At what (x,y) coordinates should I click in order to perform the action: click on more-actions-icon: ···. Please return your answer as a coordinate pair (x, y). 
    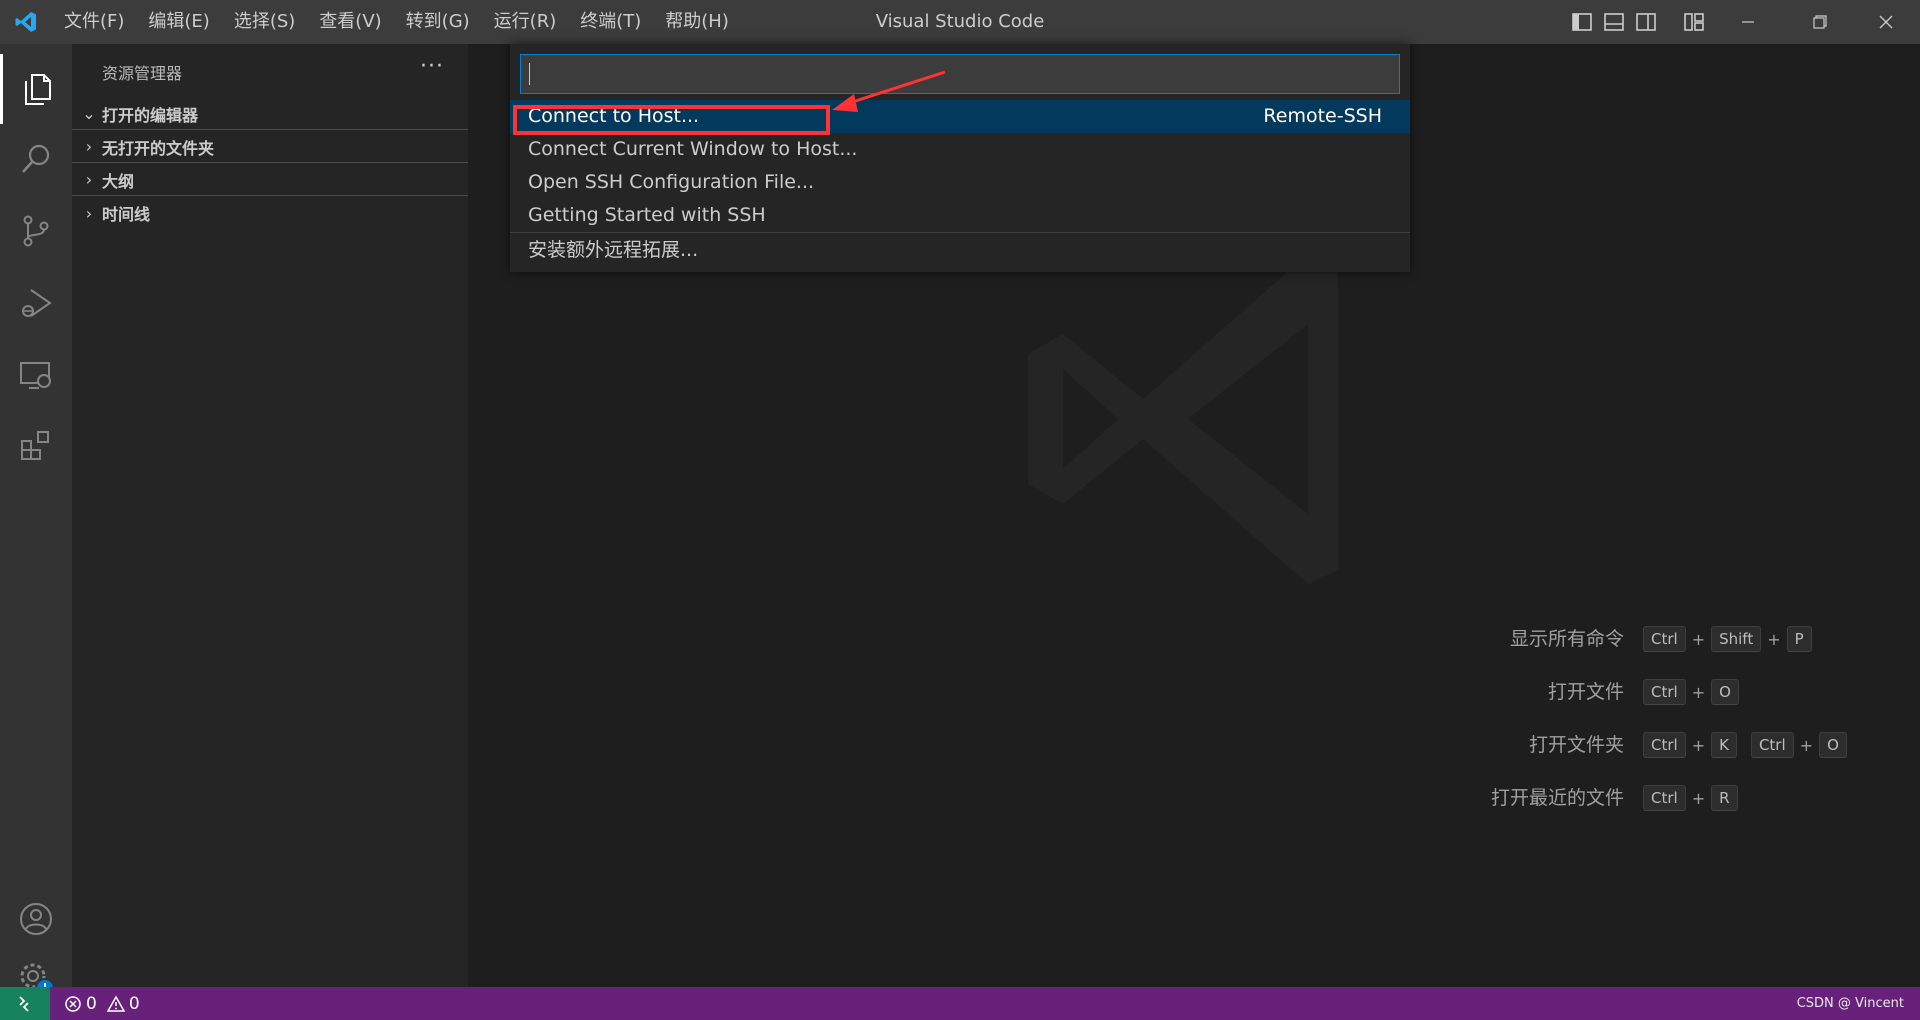
    Looking at the image, I should click on (432, 66).